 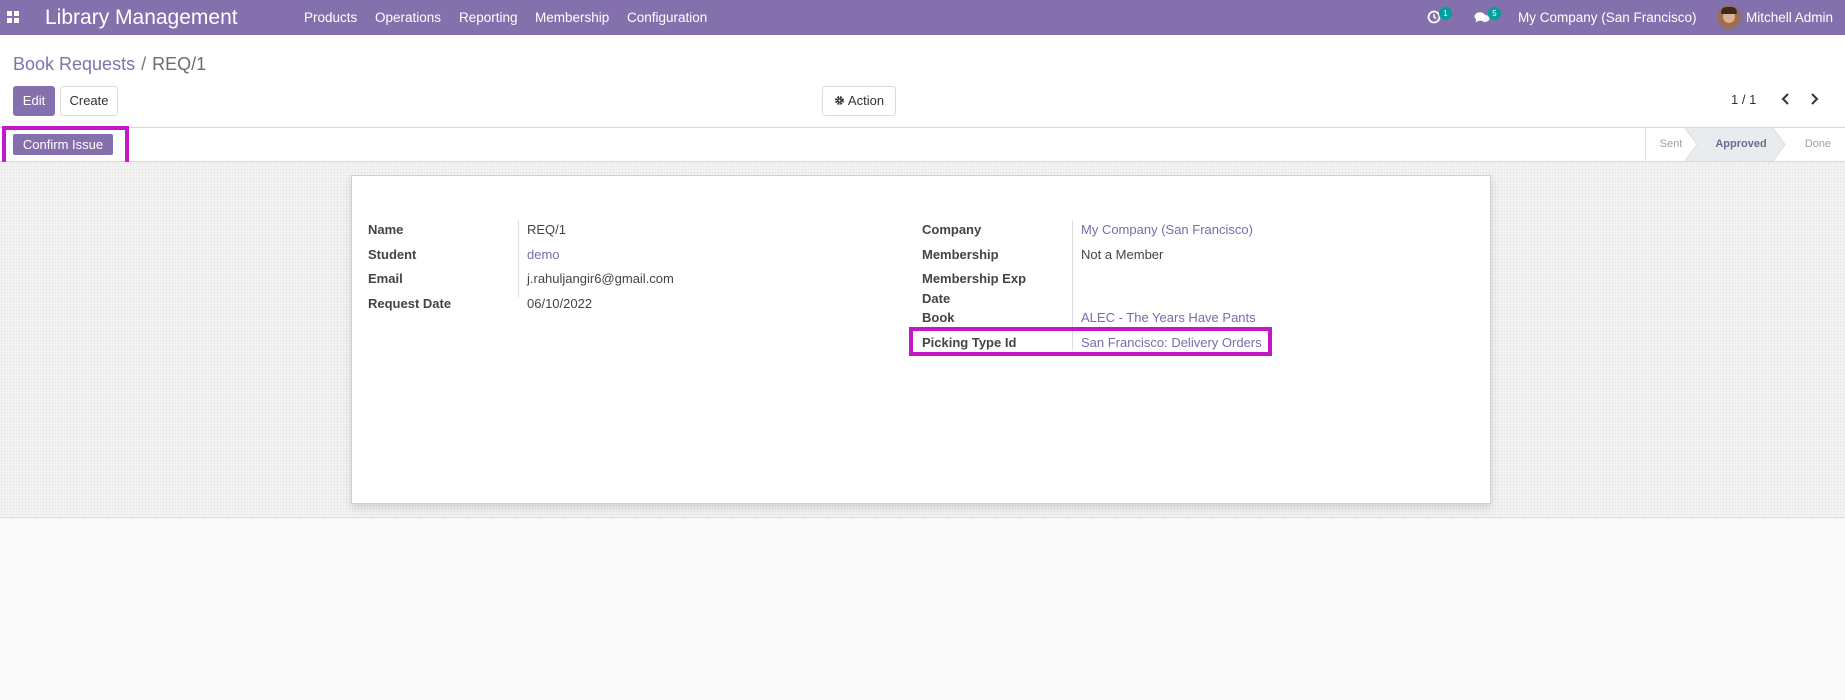 What do you see at coordinates (518, 258) in the screenshot?
I see `left-group-divider` at bounding box center [518, 258].